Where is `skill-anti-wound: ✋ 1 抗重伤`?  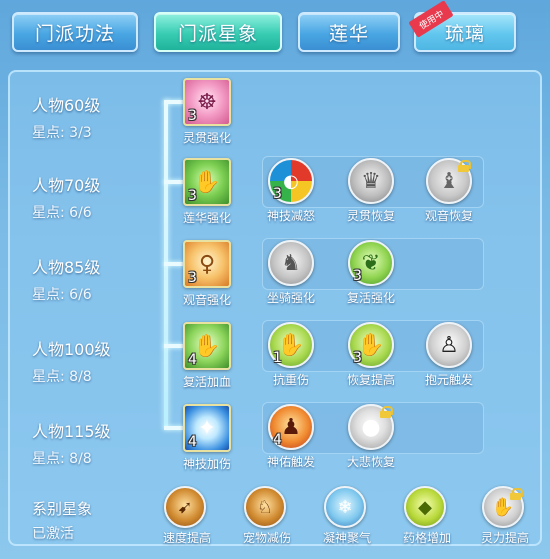
skill-anti-wound: ✋ 1 抗重伤 is located at coordinates (291, 355).